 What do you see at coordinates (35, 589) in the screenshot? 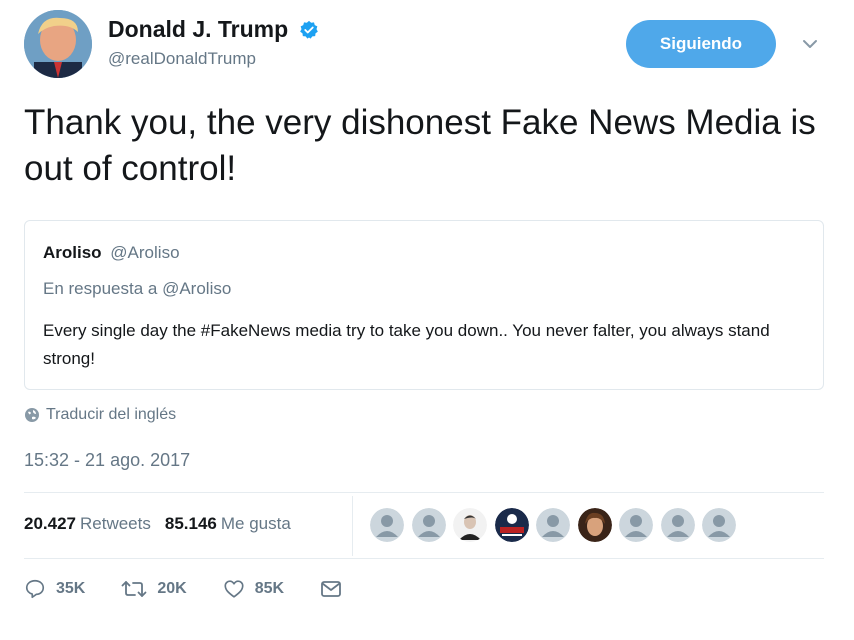
I see `reply-icon` at bounding box center [35, 589].